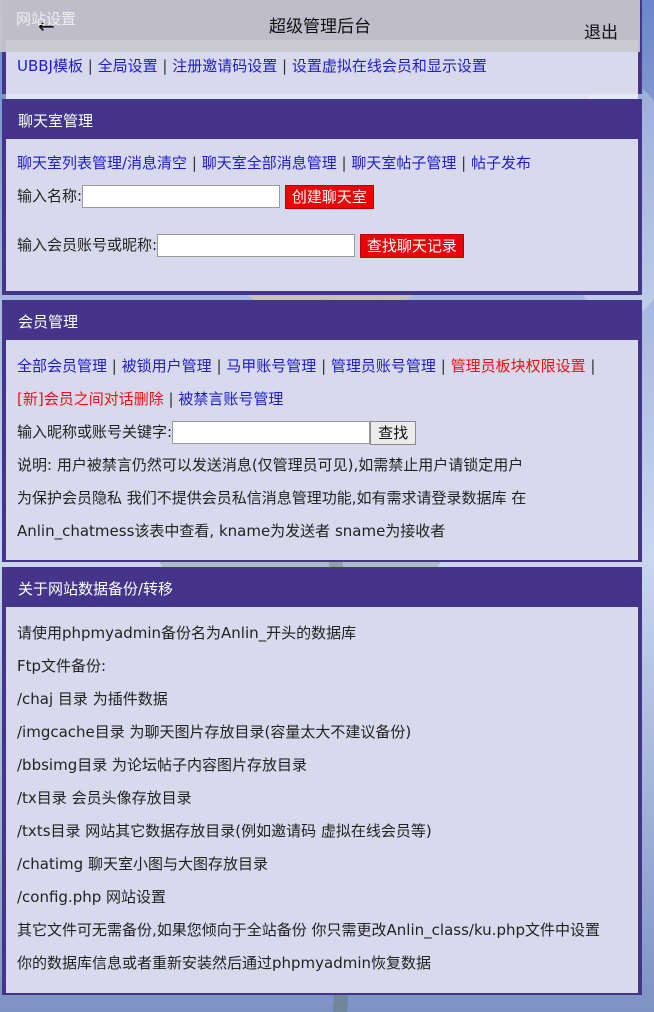  I want to click on top-bar: ← 超级管理后台 退出, so click(320, 26).